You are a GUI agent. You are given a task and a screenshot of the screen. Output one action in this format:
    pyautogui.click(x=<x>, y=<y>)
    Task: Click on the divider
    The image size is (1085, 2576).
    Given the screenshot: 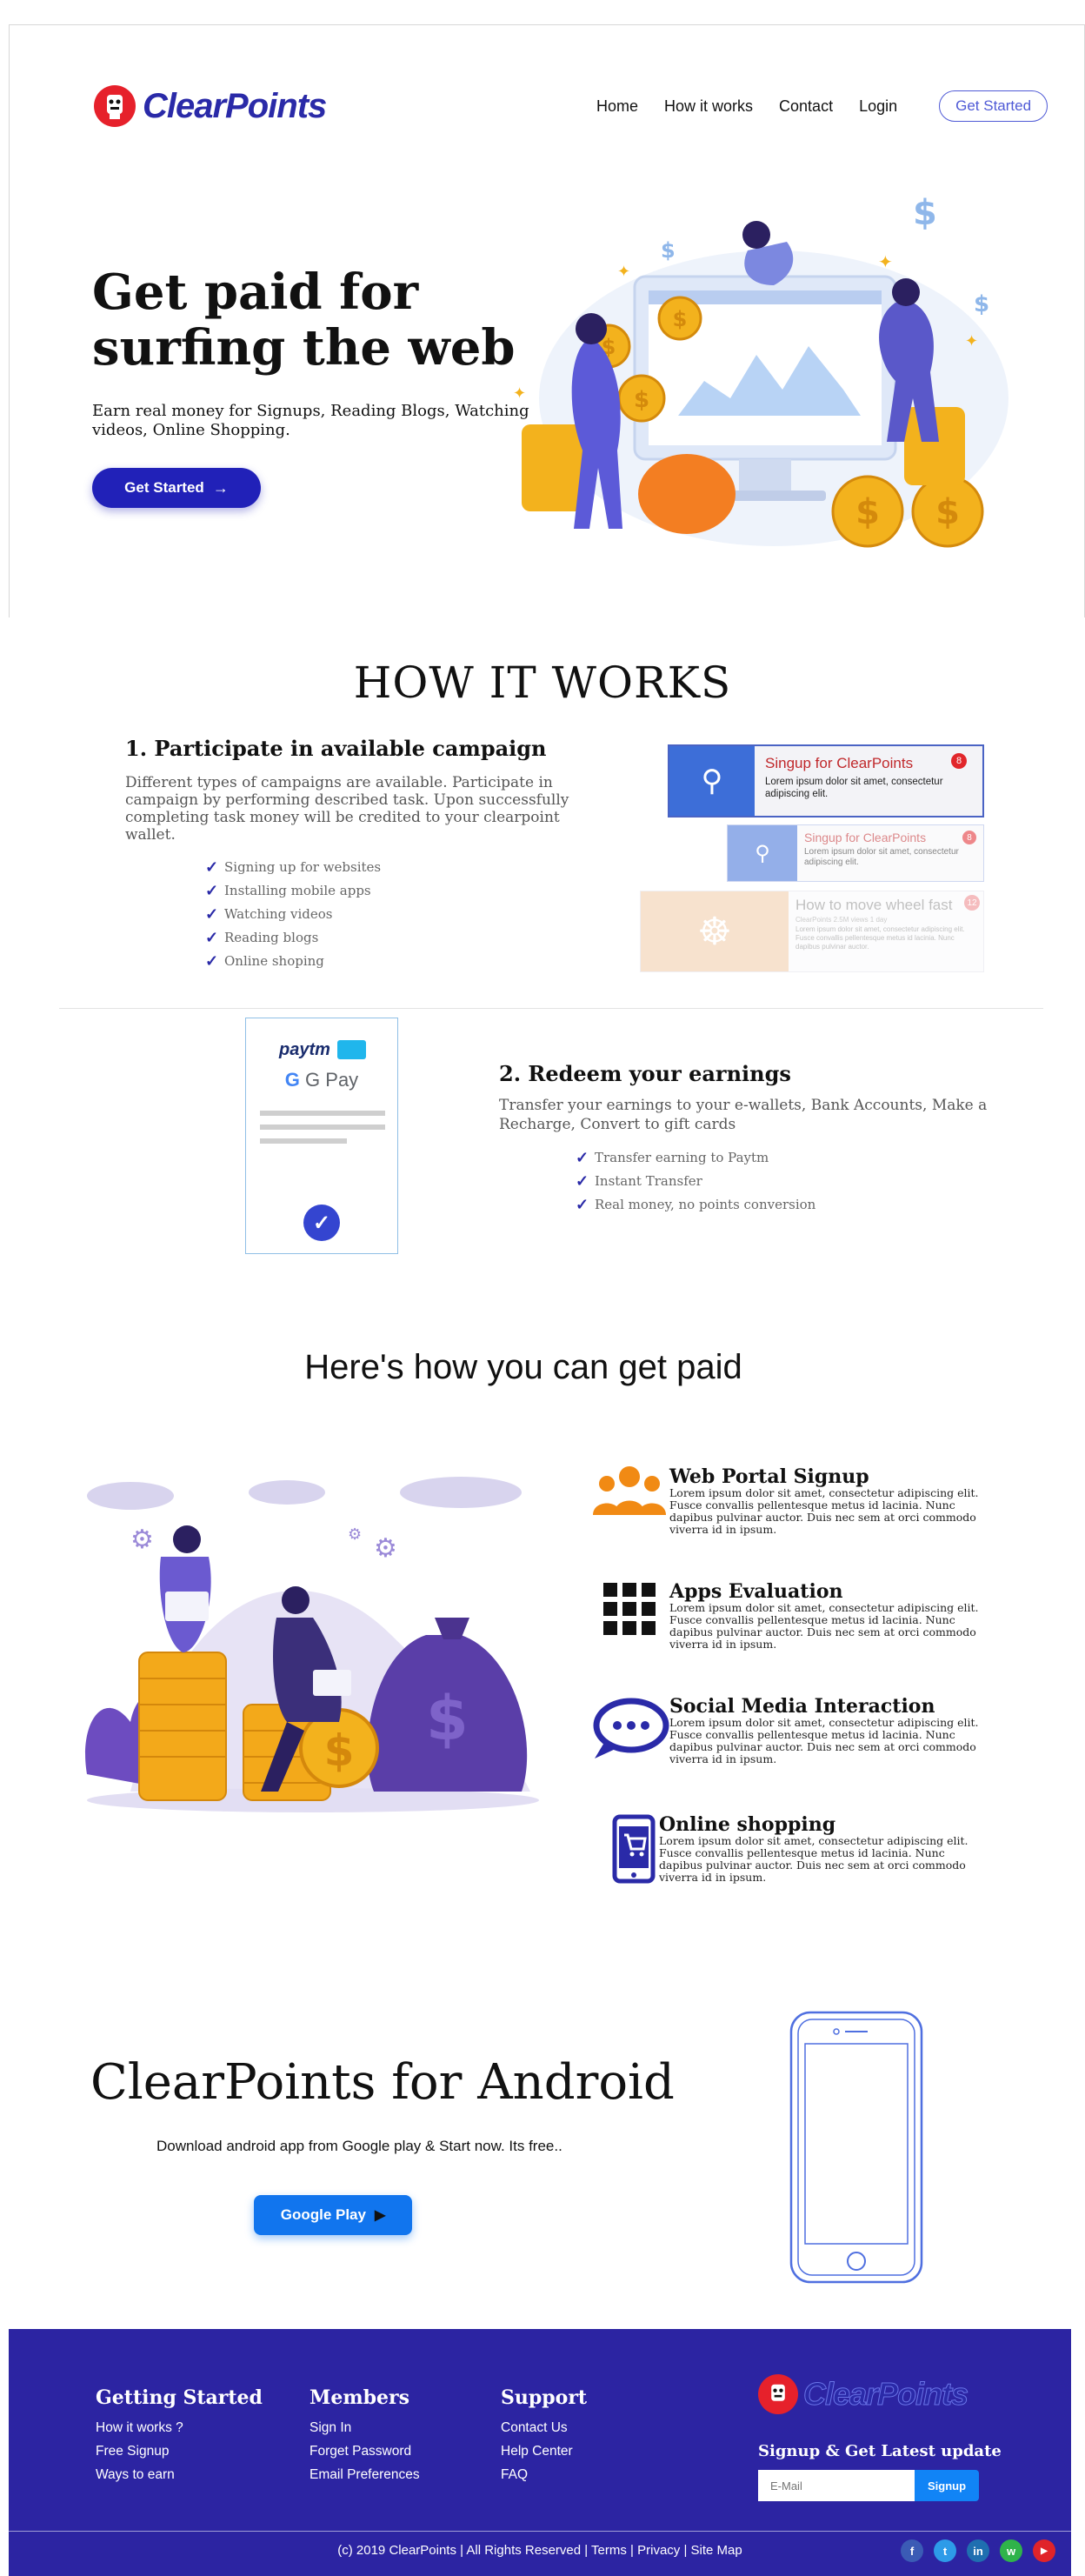 What is the action you would take?
    pyautogui.click(x=551, y=1008)
    